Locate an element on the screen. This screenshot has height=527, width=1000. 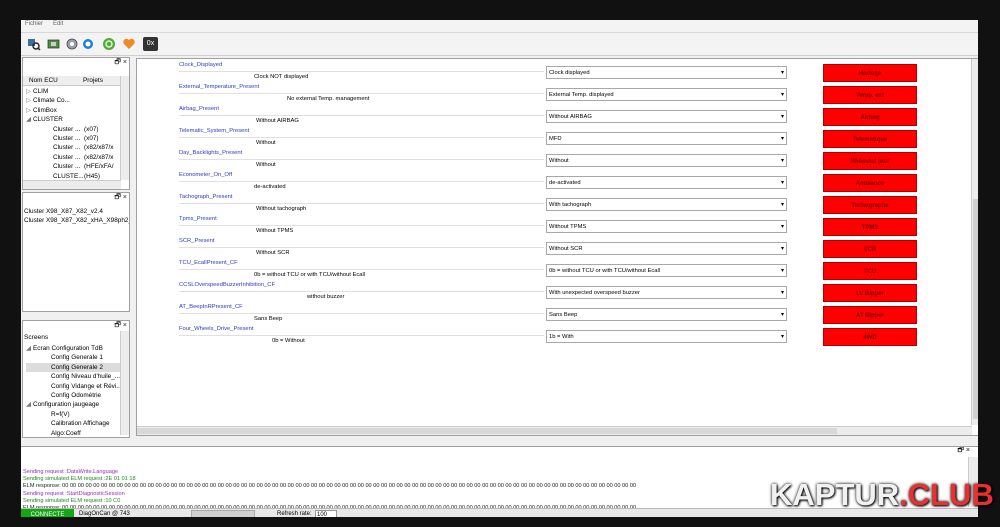
column-ecu-name: Nom ECU is located at coordinates (43, 80).